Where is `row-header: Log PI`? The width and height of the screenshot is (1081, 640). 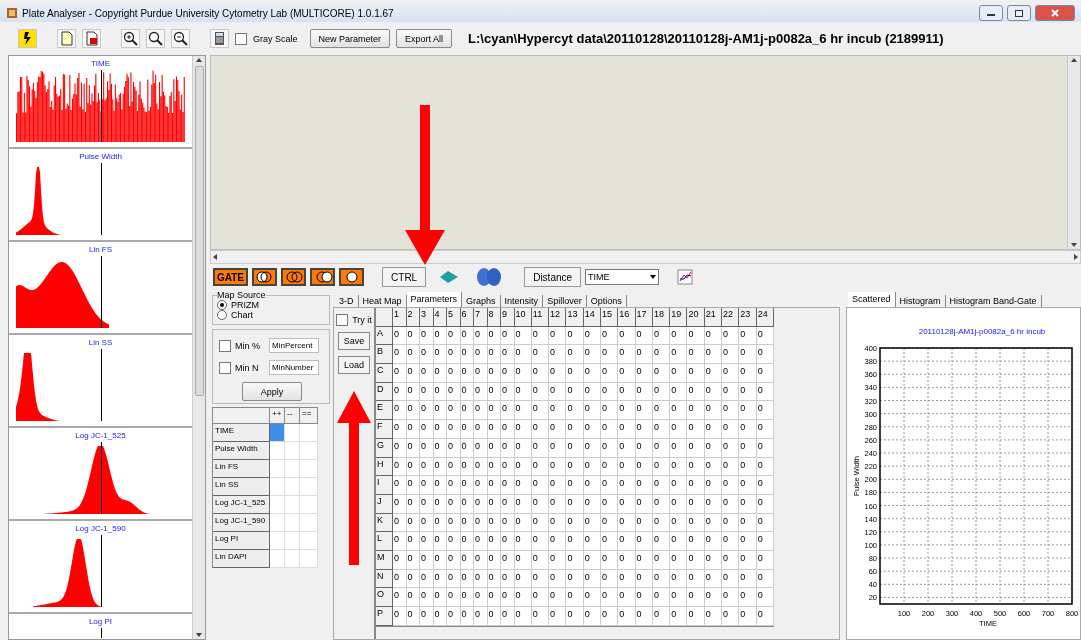
row-header: Log PI is located at coordinates (241, 541).